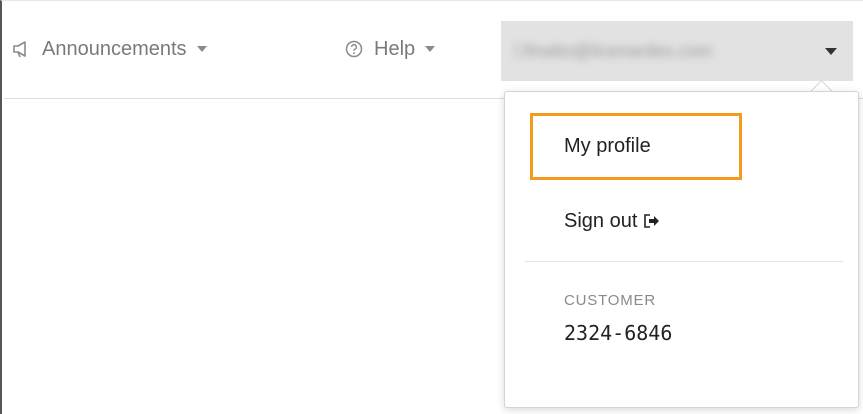 The image size is (863, 414). Describe the element at coordinates (601, 220) in the screenshot. I see `sign-out-label: Sign out` at that location.